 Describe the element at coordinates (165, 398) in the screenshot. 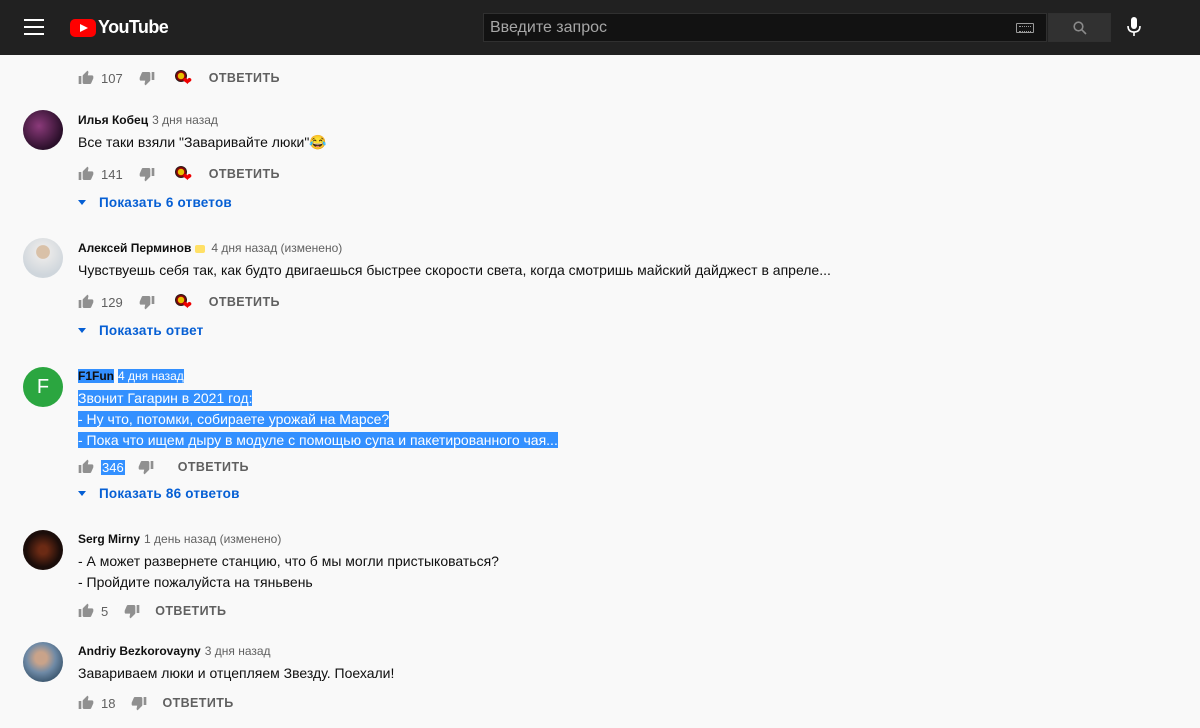

I see `comment-line: Звонит Гагарин в 2021 год:` at that location.